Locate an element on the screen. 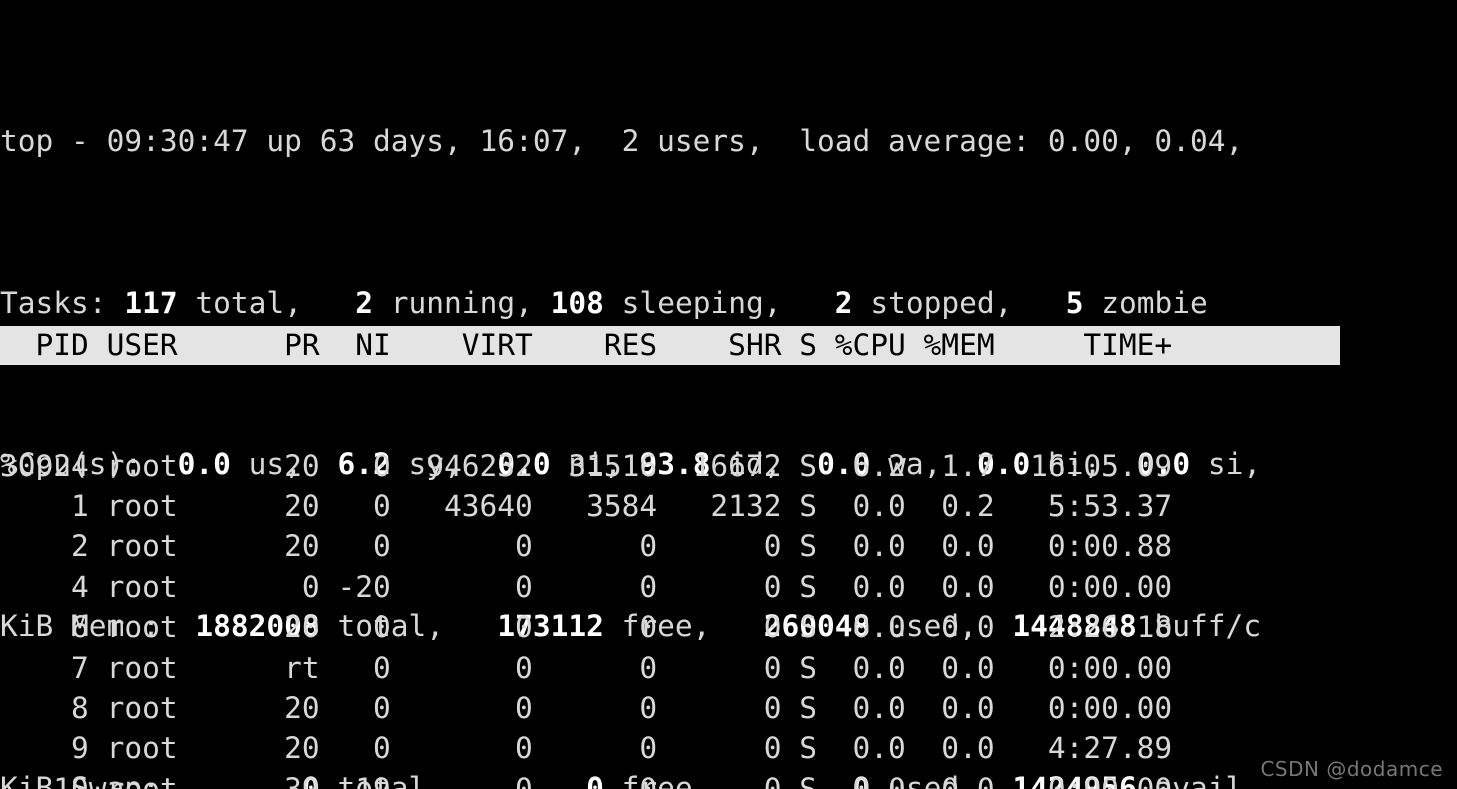 The height and width of the screenshot is (789, 1457). table-row: 7 root rt 0 0 0 0 S 0.0 0.0 0:00.00 is located at coordinates (728, 668).